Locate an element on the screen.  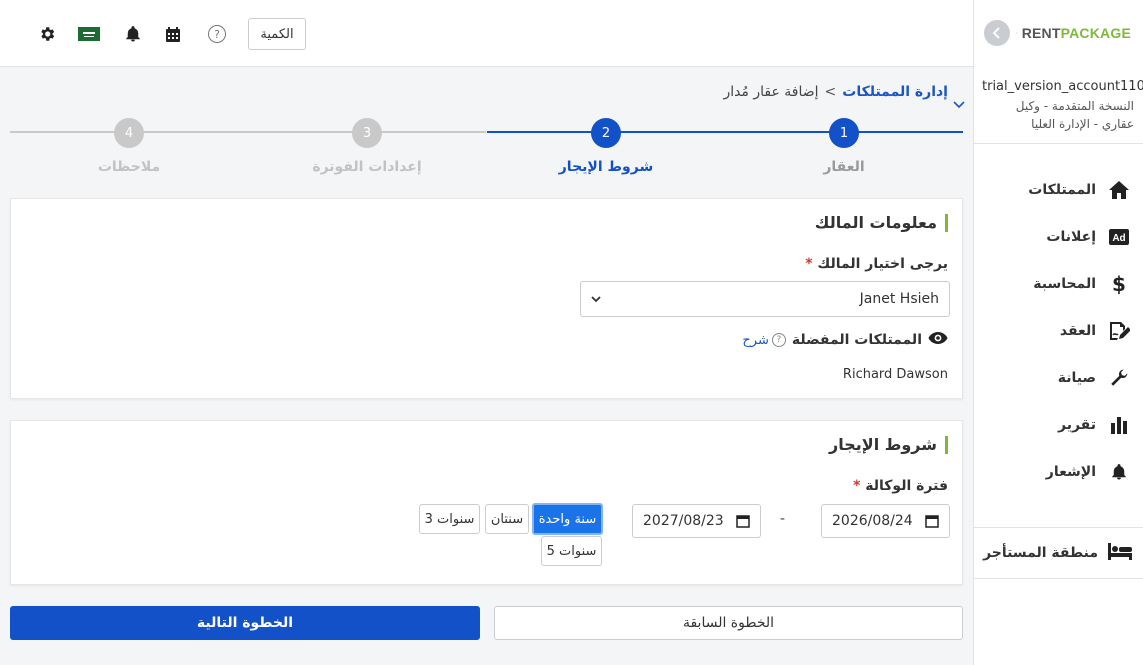
quantity-button: الكمية is located at coordinates (277, 34).